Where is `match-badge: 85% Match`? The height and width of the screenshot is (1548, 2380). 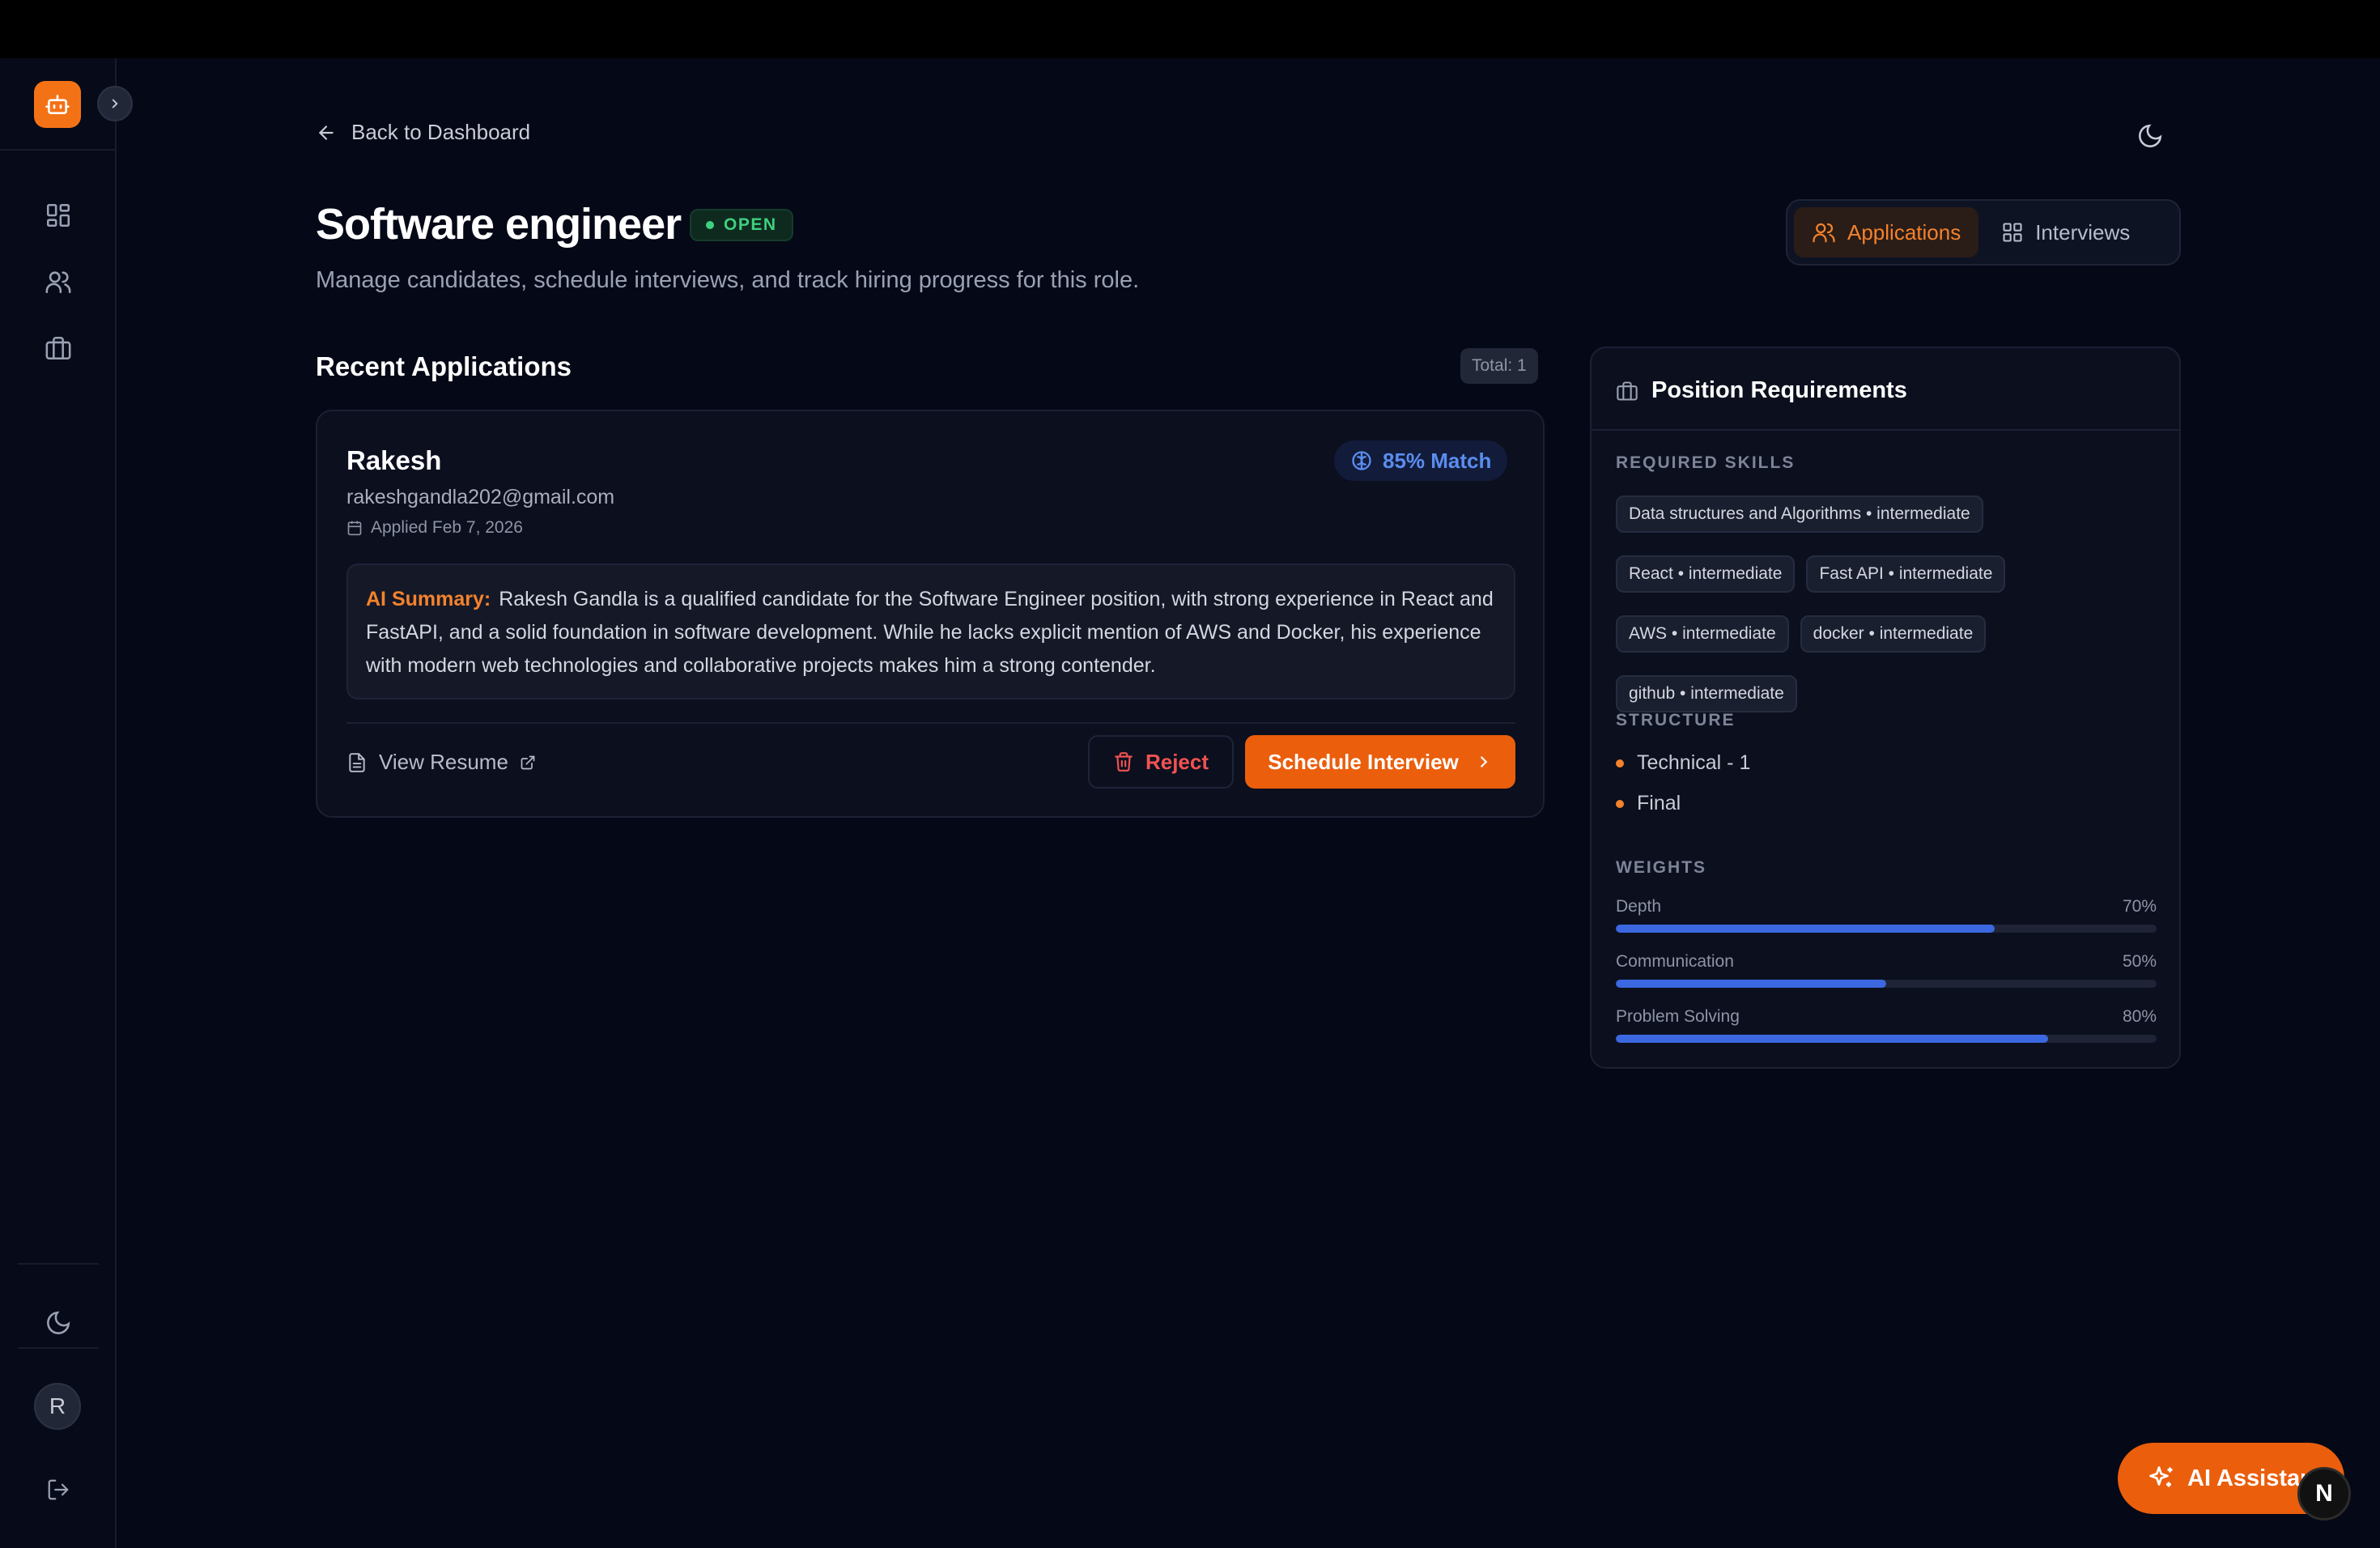
match-badge: 85% Match is located at coordinates (1421, 461).